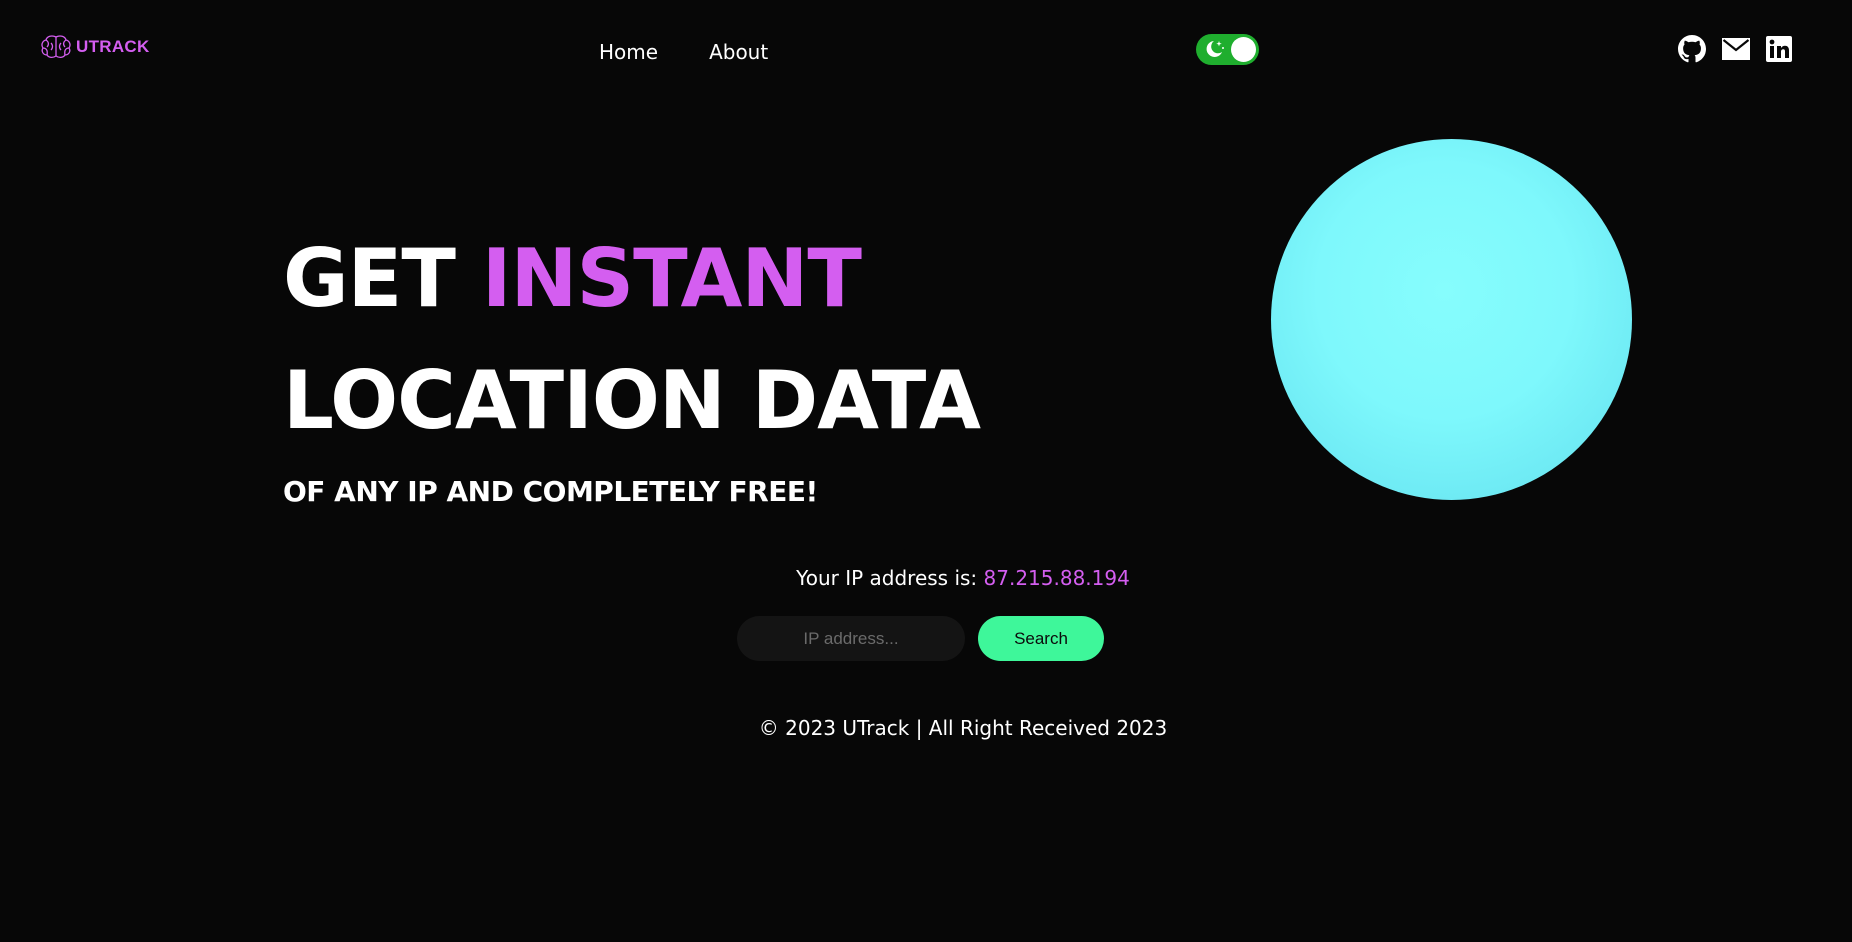 This screenshot has width=1852, height=942. What do you see at coordinates (1215, 51) in the screenshot?
I see `moon-stars-icon` at bounding box center [1215, 51].